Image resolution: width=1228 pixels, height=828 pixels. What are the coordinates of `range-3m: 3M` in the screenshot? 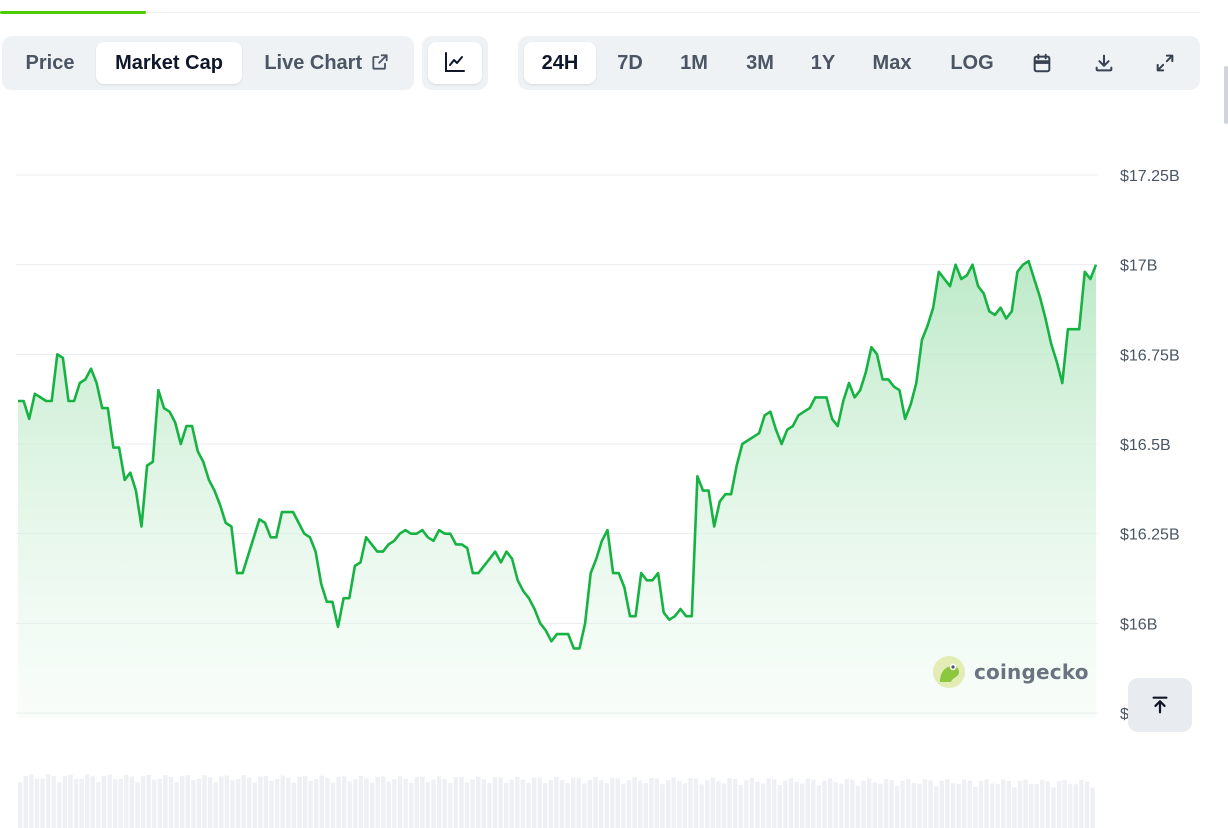 It's located at (760, 63).